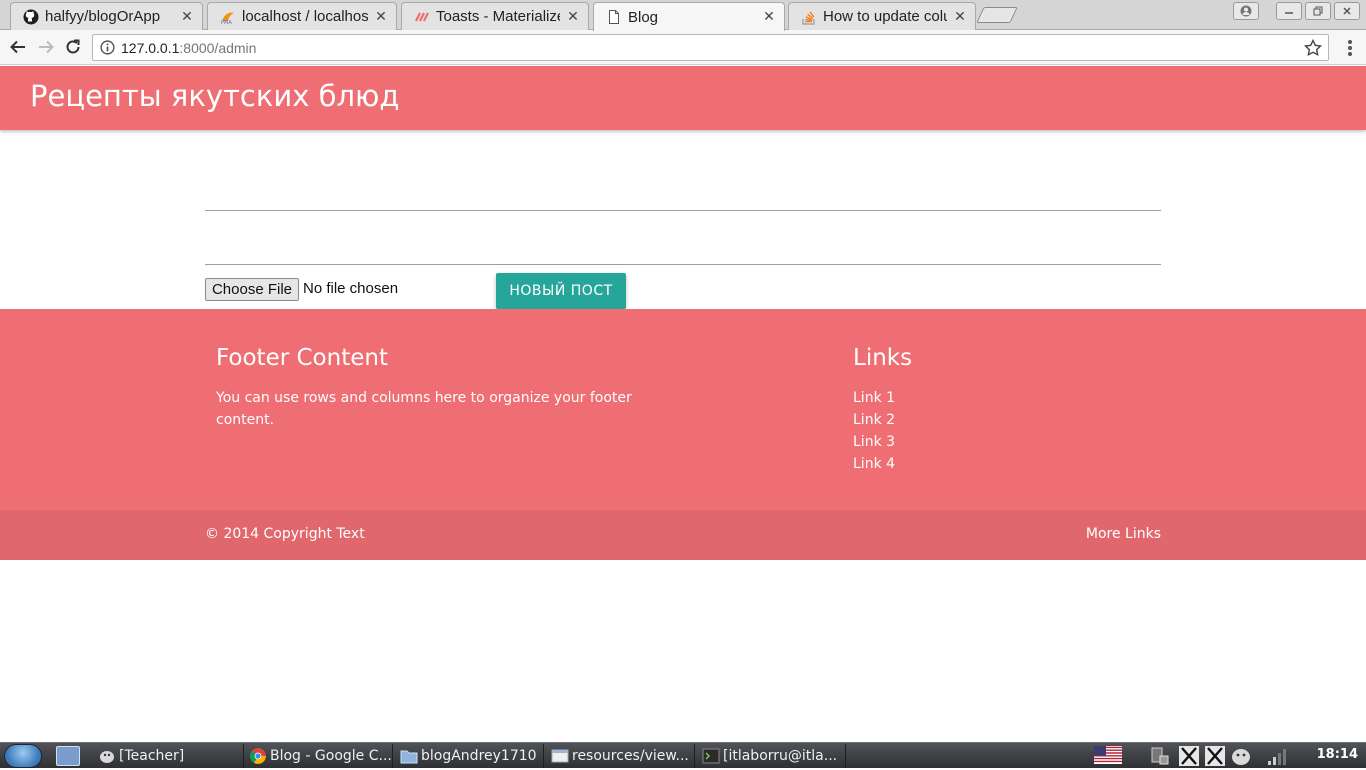 The image size is (1366, 770). What do you see at coordinates (643, 17) in the screenshot?
I see `tab-title: Blog` at bounding box center [643, 17].